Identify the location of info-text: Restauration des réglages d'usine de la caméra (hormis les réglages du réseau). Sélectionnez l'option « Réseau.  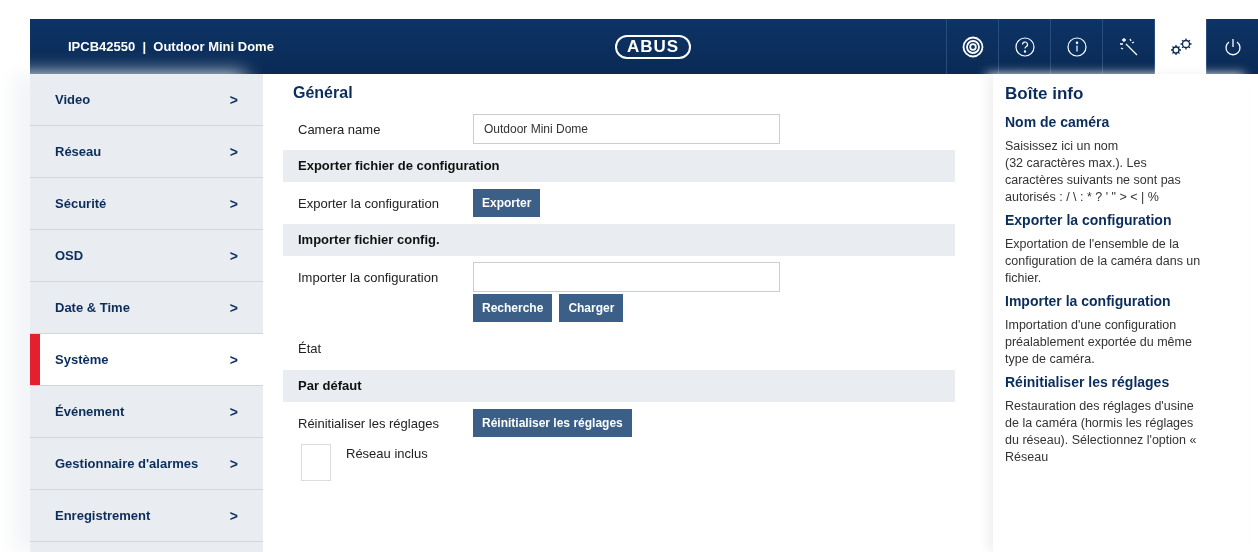
(1101, 432).